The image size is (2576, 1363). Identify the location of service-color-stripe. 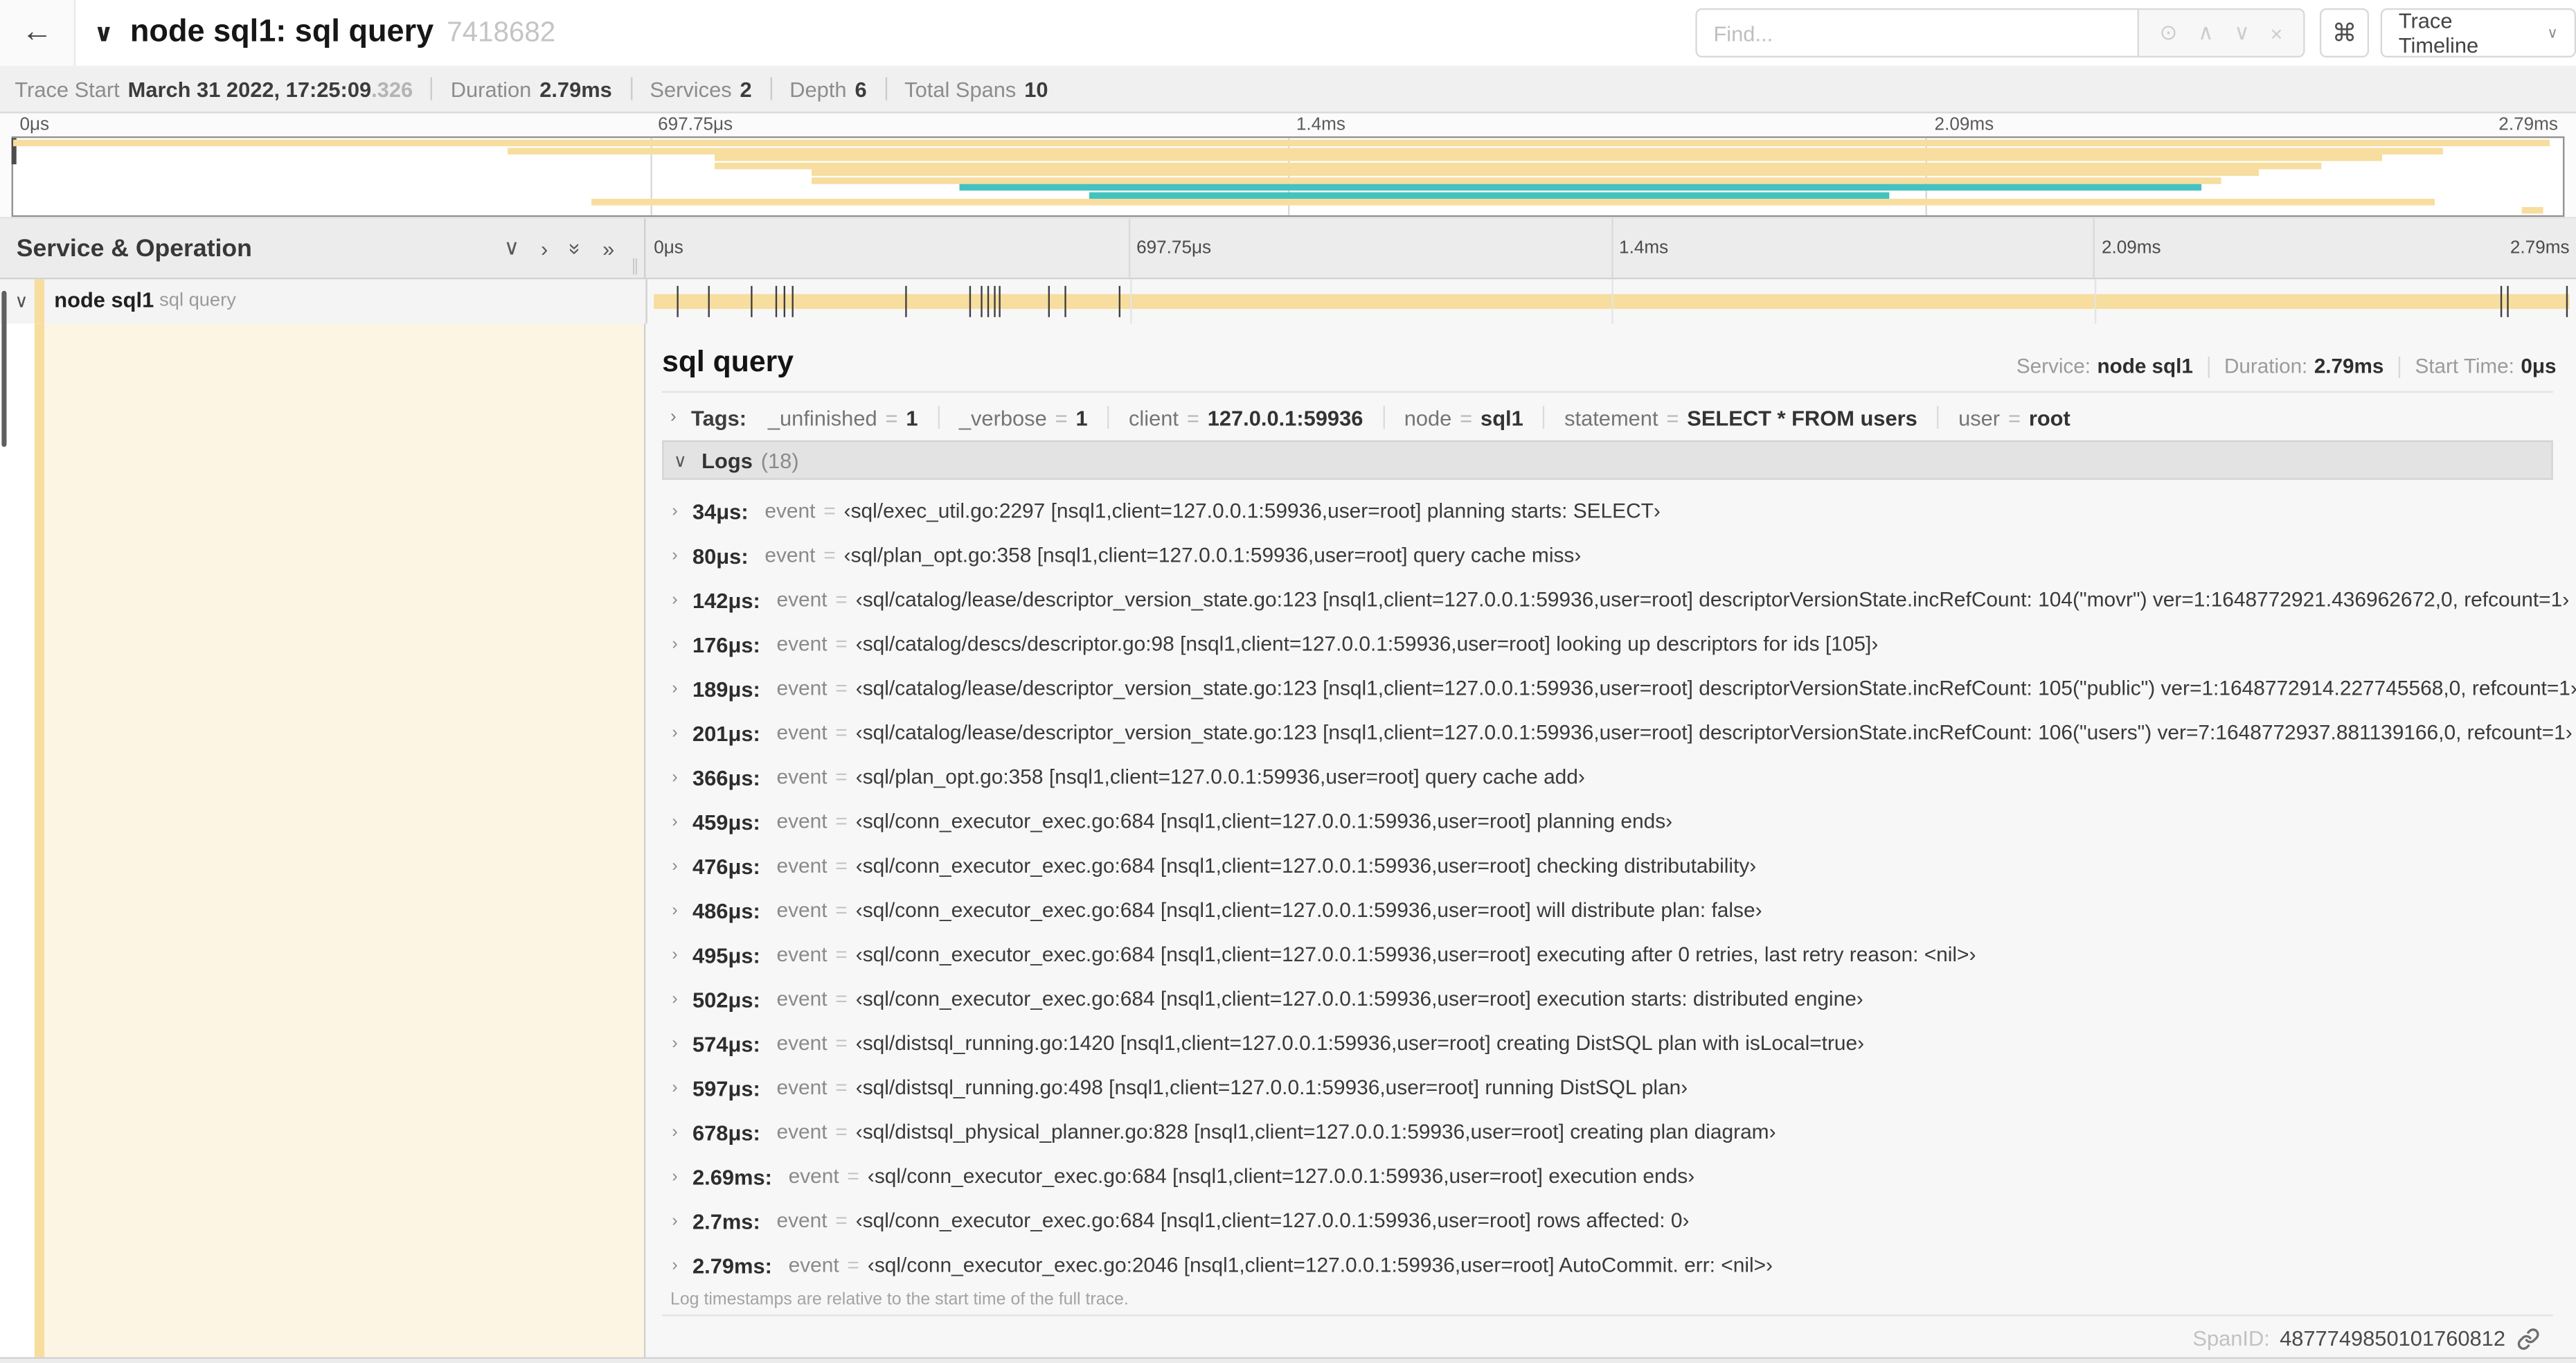
(39, 840).